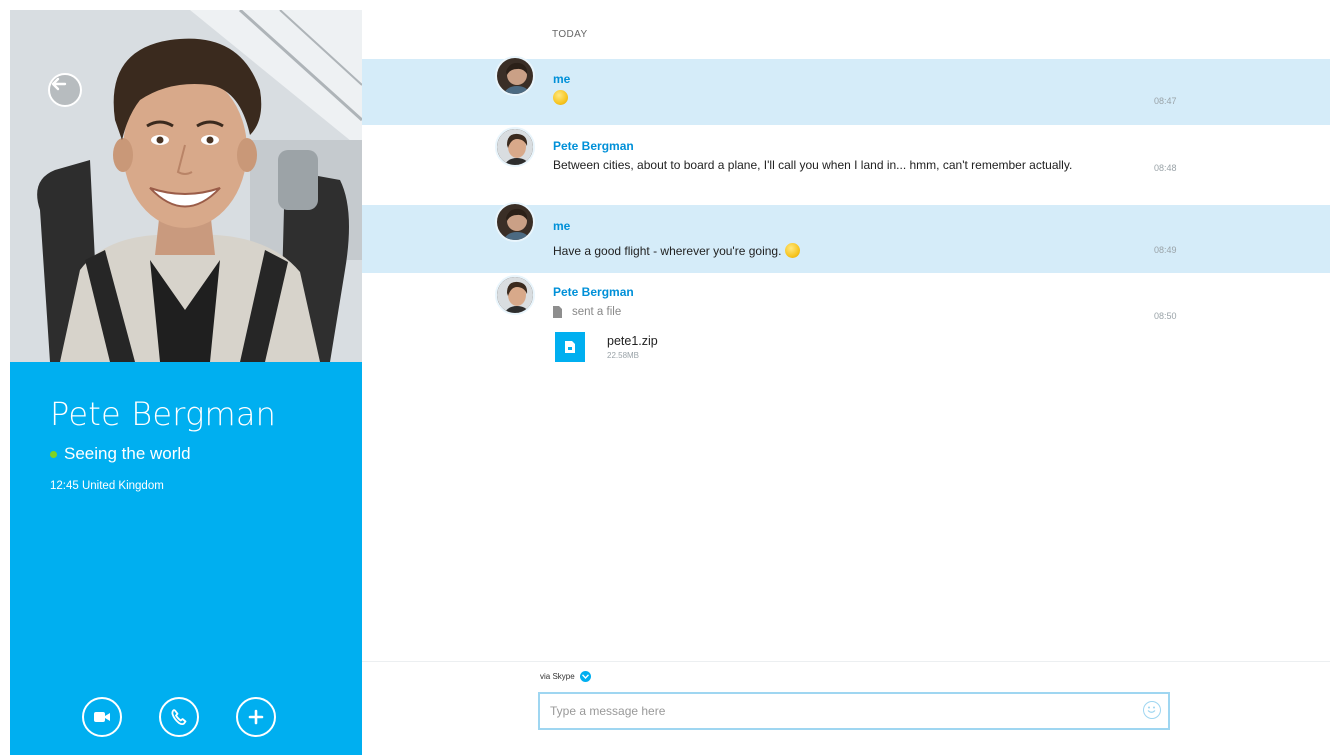  Describe the element at coordinates (1165, 316) in the screenshot. I see `message-time: 08:50` at that location.